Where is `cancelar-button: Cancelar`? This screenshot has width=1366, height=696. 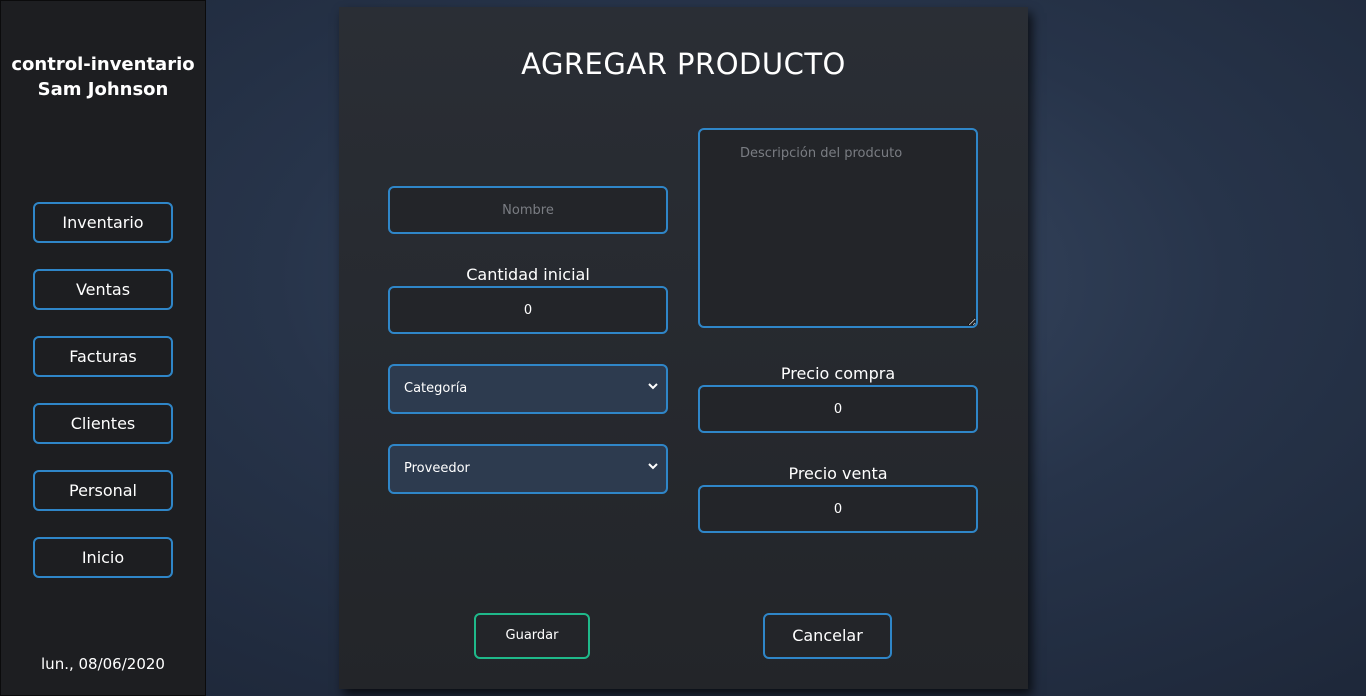 cancelar-button: Cancelar is located at coordinates (827, 636).